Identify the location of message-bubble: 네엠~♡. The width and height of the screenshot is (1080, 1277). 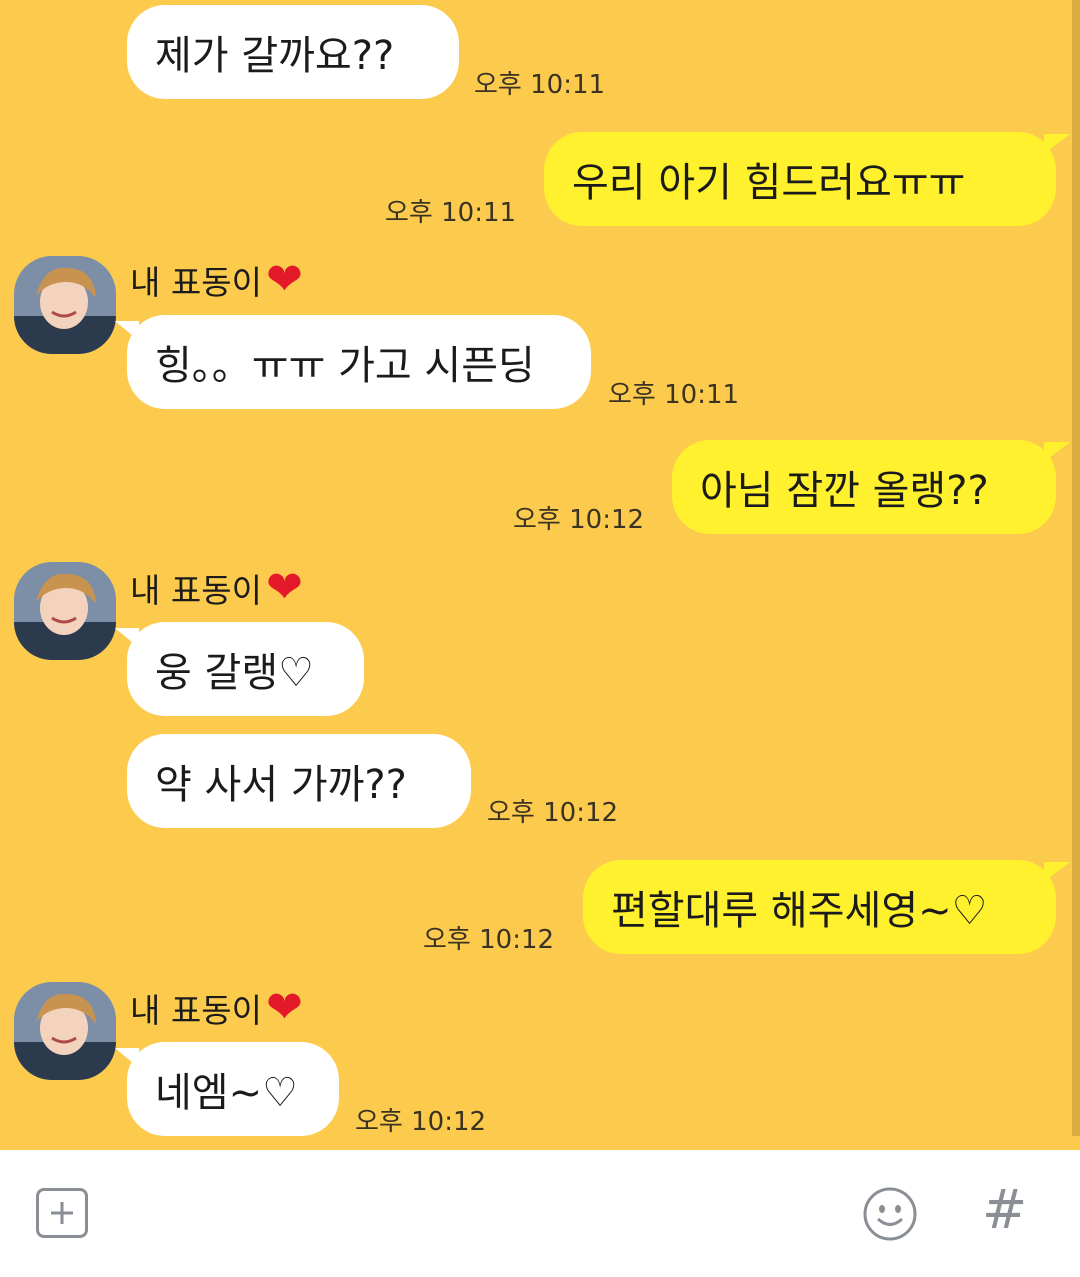
(227, 1089).